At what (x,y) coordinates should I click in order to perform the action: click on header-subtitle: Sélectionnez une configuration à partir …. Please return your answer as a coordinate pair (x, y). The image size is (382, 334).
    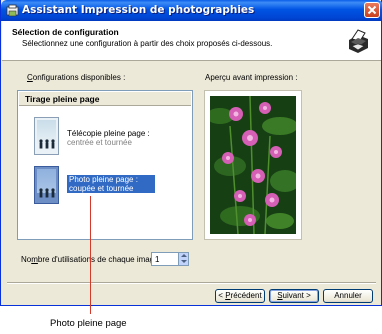
    Looking at the image, I should click on (147, 43).